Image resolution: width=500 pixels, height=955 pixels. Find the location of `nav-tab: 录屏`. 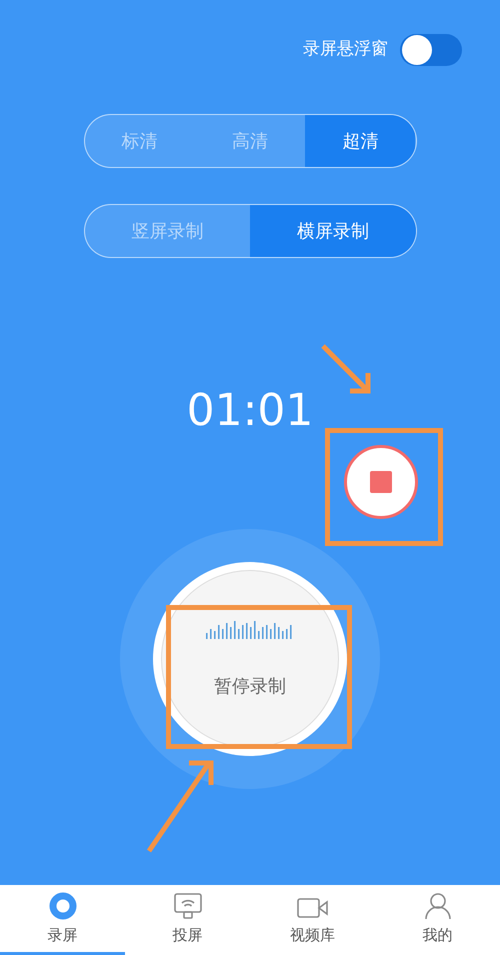

nav-tab: 录屏 is located at coordinates (62, 920).